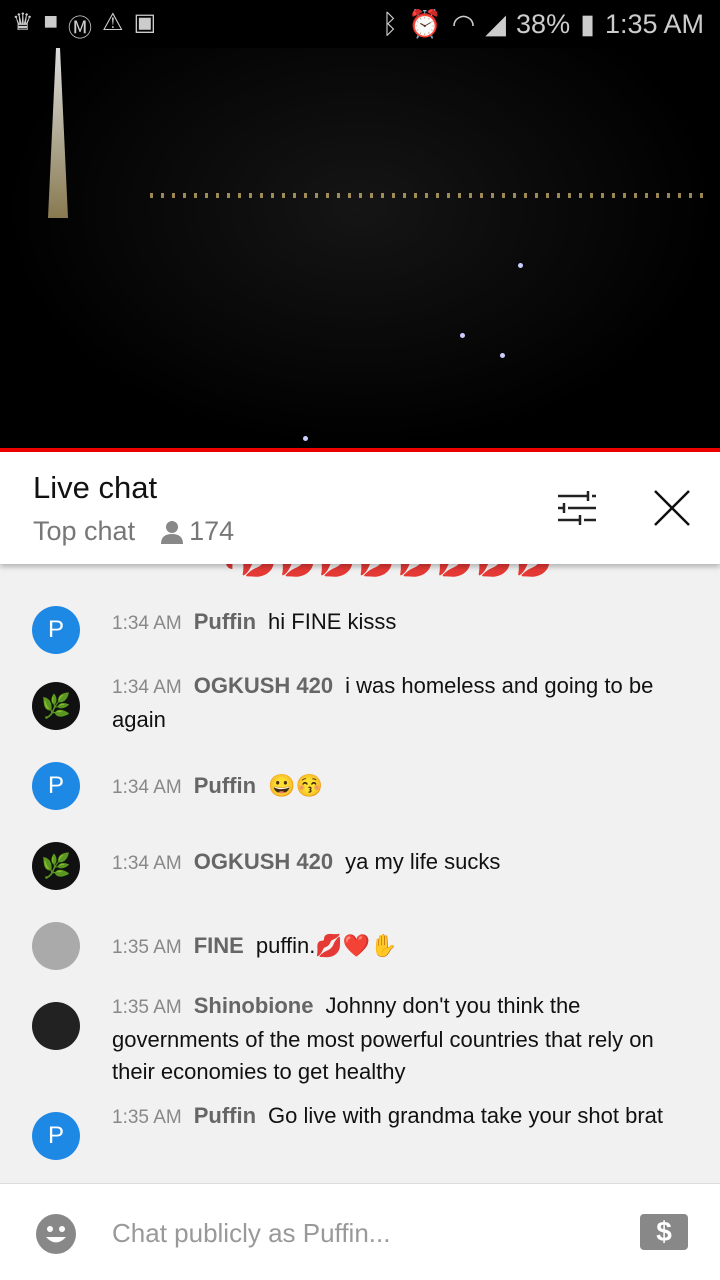 The width and height of the screenshot is (720, 1280). What do you see at coordinates (360, 24) in the screenshot?
I see `status-bar: ♛ ■ Ⓜ ⚠ ▣ ᛒ ⏰ ◠ ◢ 38% ▮ 1:35 AM` at bounding box center [360, 24].